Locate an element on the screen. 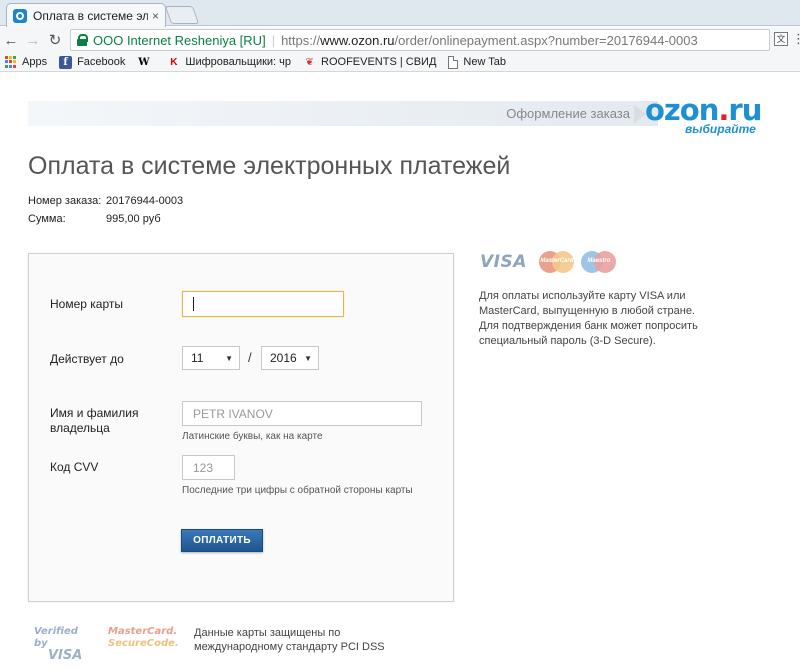 This screenshot has height=670, width=800. cvv-placeholder: 123 is located at coordinates (203, 467).